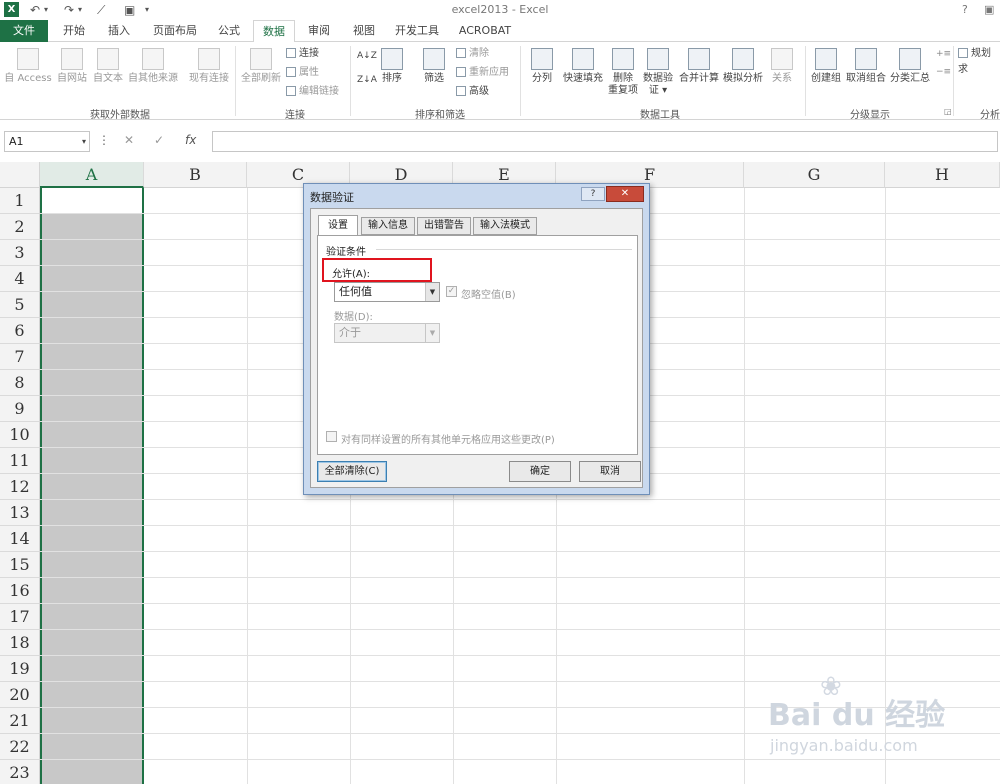 This screenshot has width=1000, height=784. I want to click on show-detail-icon: +≡, so click(943, 54).